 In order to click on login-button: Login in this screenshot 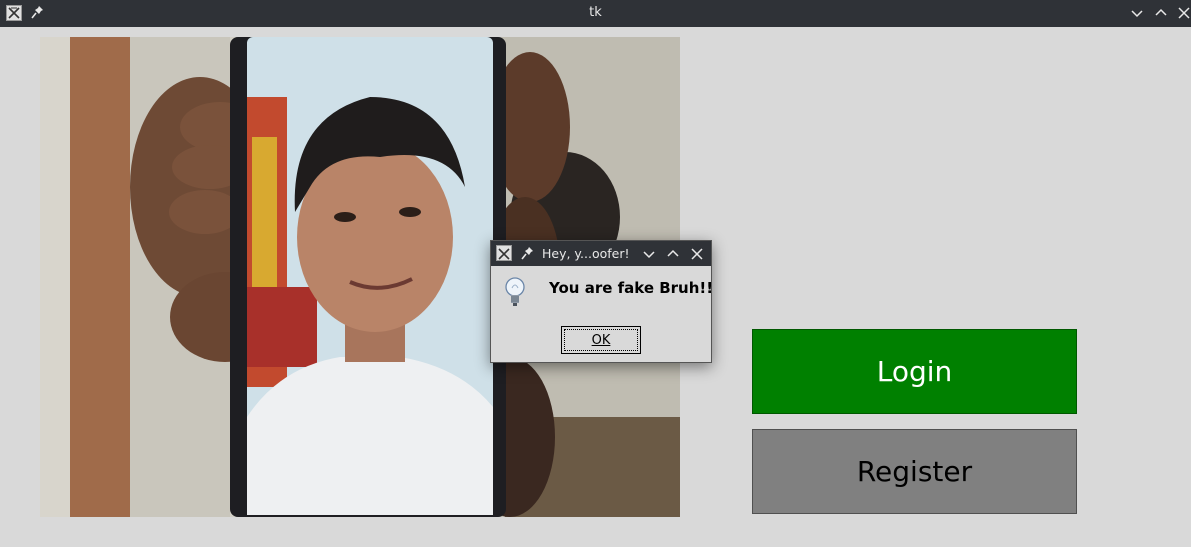, I will do `click(914, 371)`.